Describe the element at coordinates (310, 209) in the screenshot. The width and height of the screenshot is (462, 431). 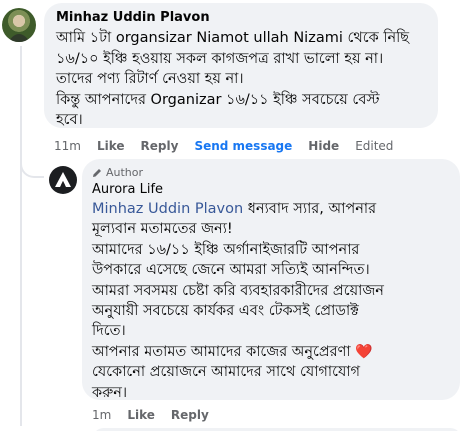
I see `reply-line: ধন্যবাদ স্যার, আপনার` at that location.